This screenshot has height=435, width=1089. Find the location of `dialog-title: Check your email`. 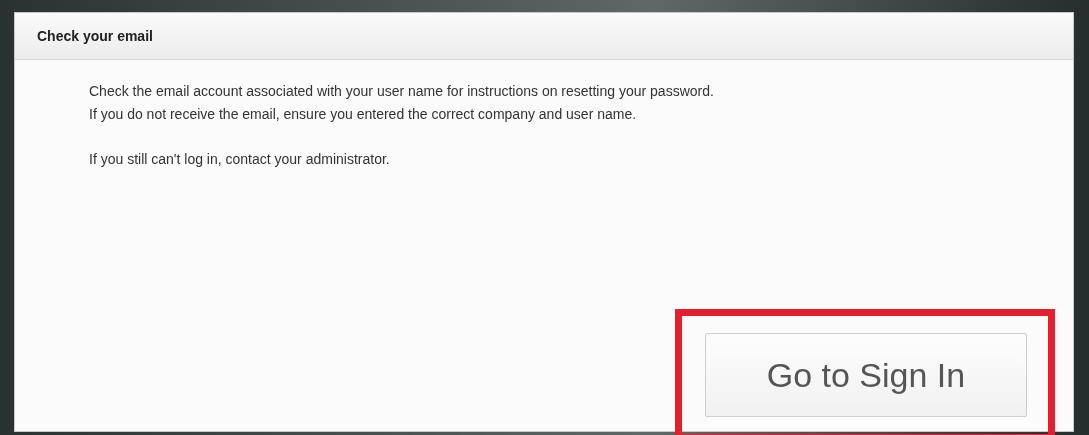

dialog-title: Check your email is located at coordinates (95, 36).